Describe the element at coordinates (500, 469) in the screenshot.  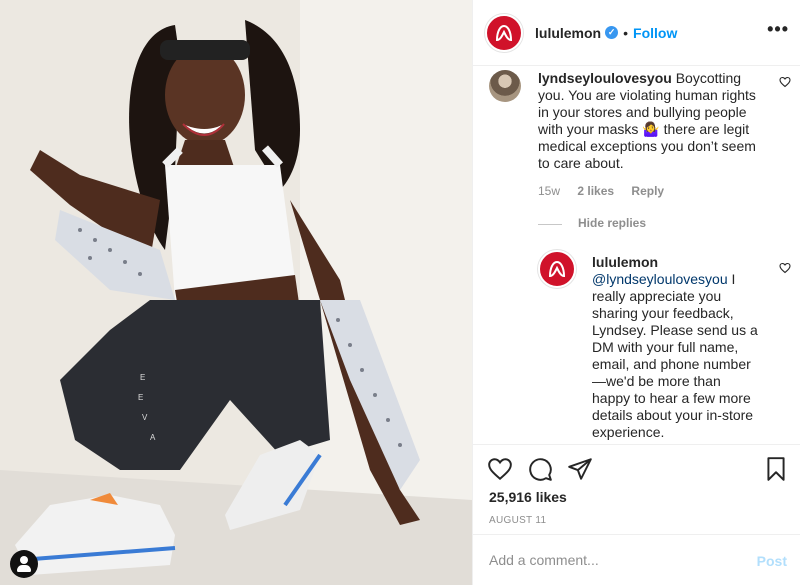
I see `heart-icon` at that location.